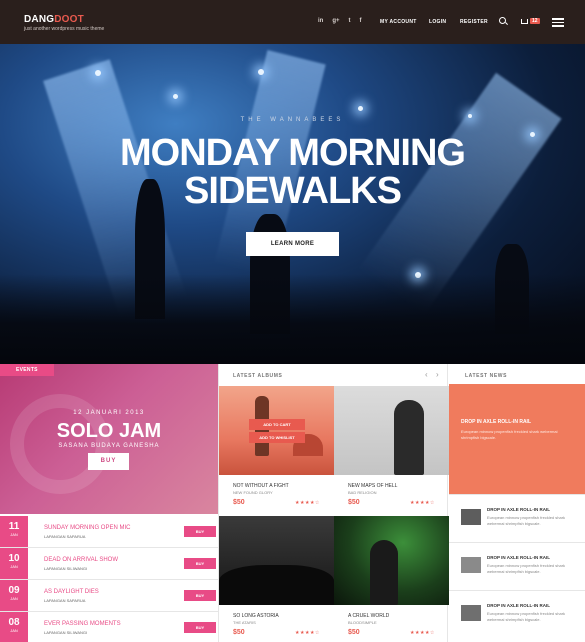  Describe the element at coordinates (69, 19) in the screenshot. I see `logo-accent-text: DOOT` at that location.